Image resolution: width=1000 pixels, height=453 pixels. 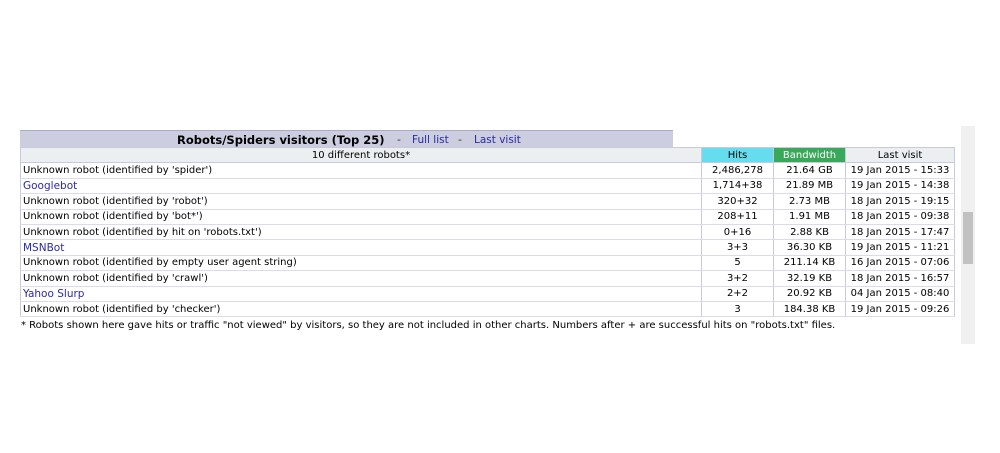 What do you see at coordinates (361, 247) in the screenshot?
I see `robot-name-cell: MSNBot` at bounding box center [361, 247].